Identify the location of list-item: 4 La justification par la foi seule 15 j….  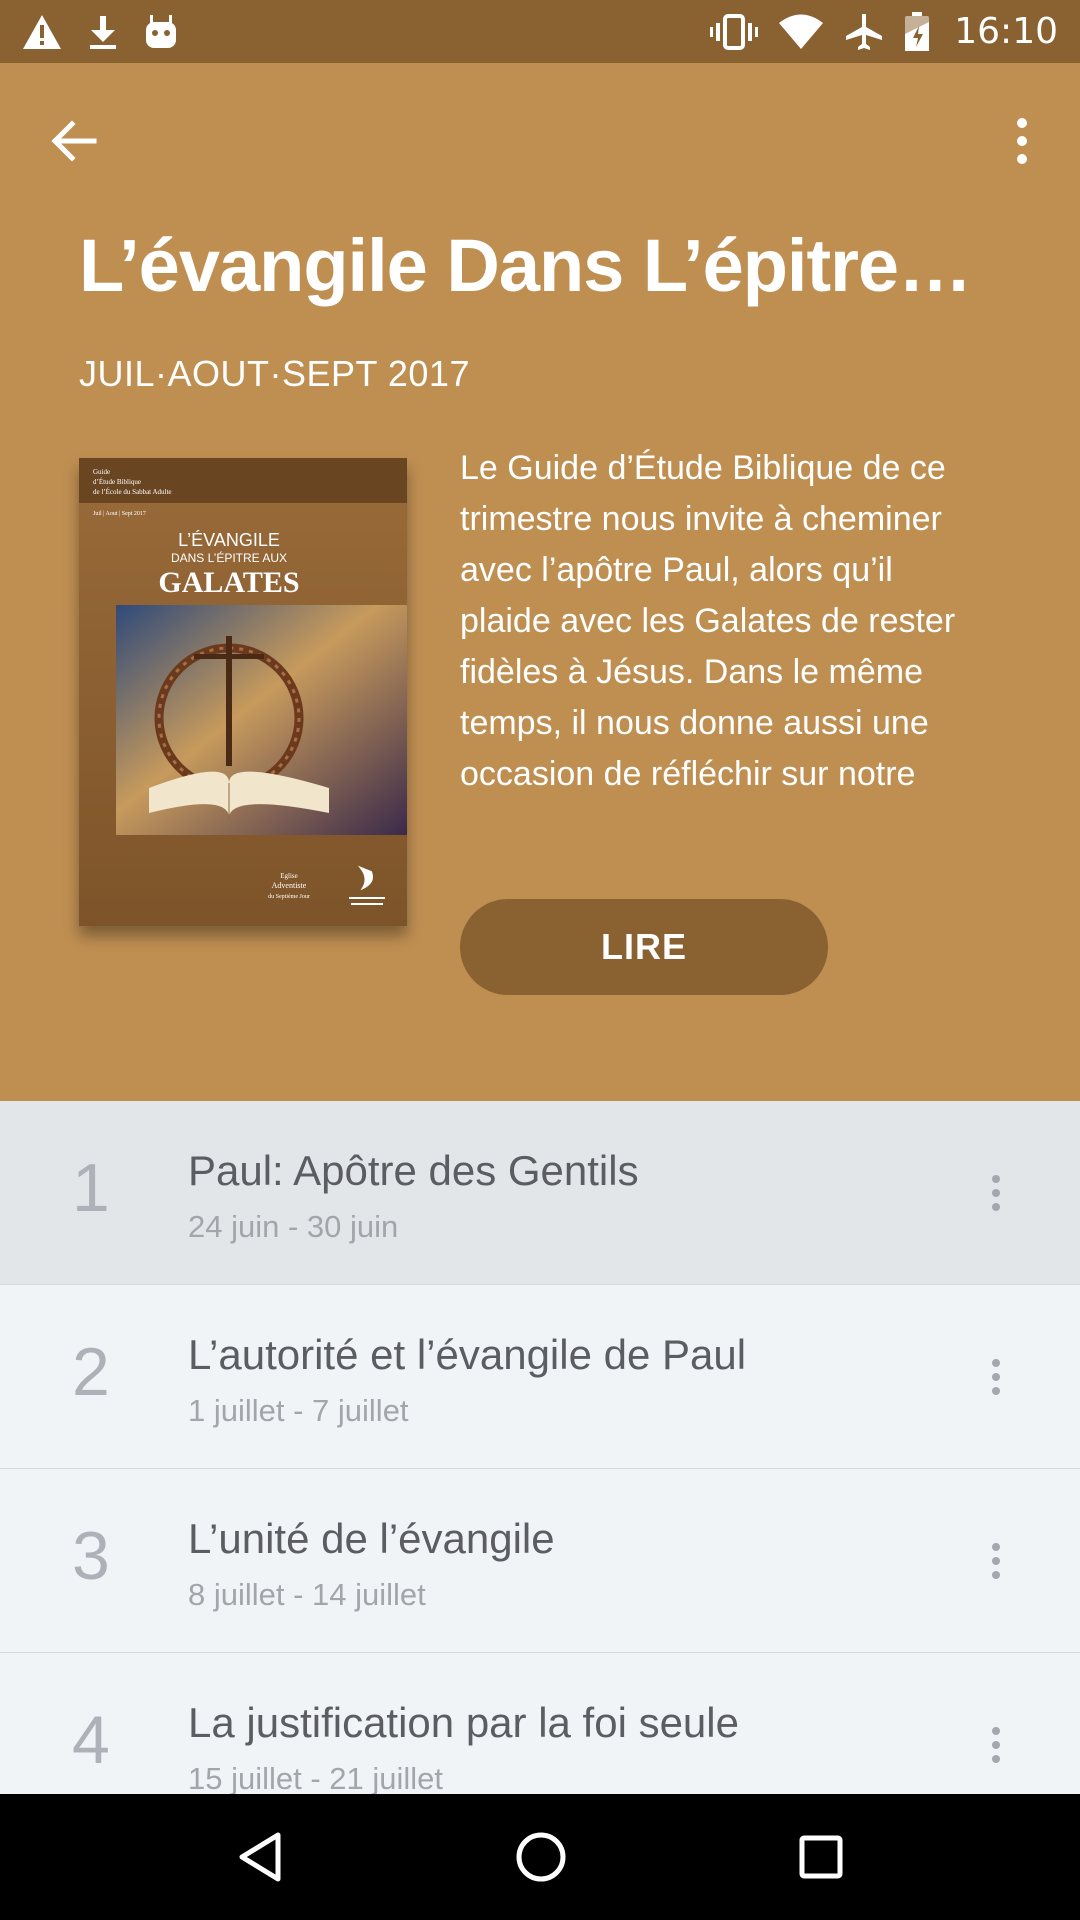
(540, 1723).